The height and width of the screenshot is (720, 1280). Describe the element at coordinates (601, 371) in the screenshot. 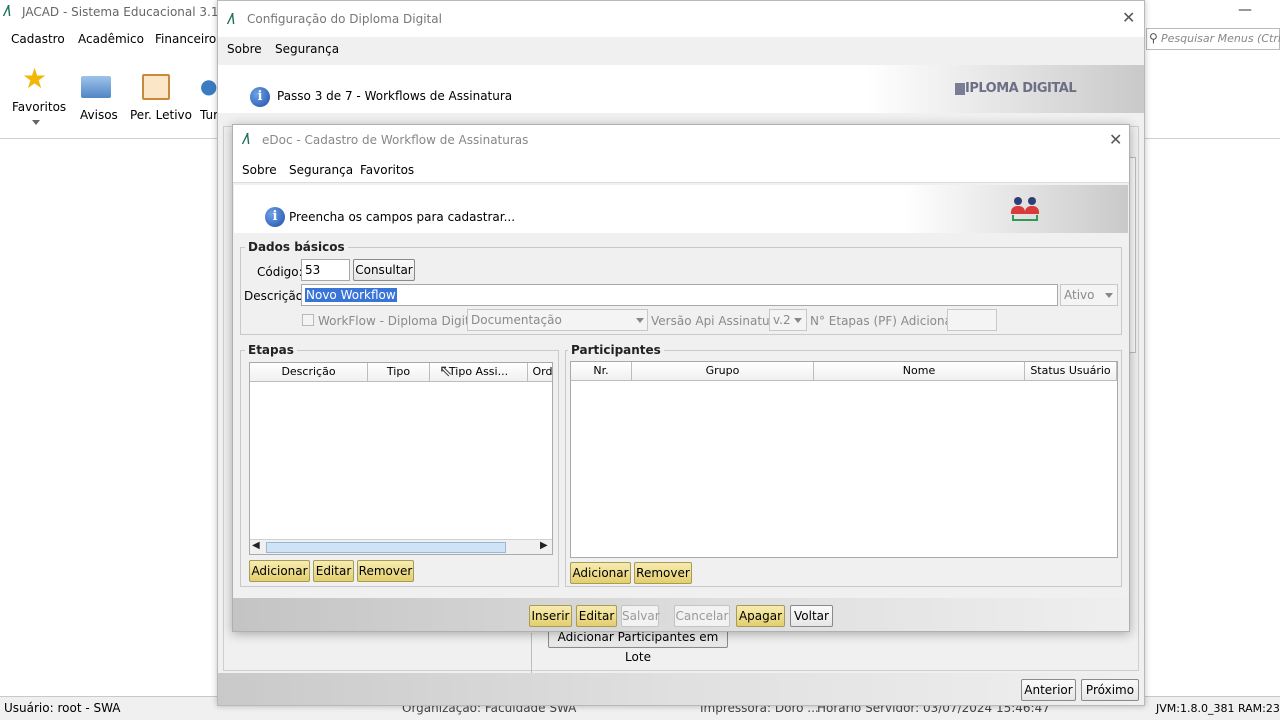

I see `column-header: Nr.` at that location.